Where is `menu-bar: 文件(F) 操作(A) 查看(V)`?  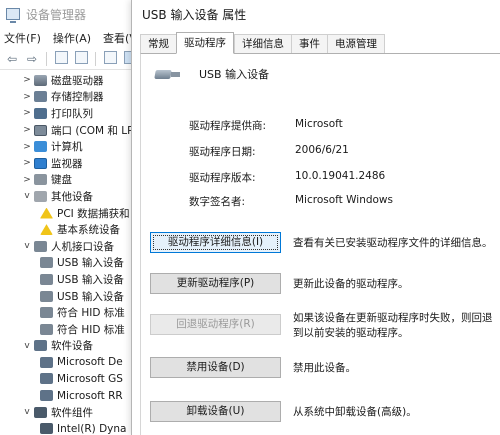
menu-bar: 文件(F) 操作(A) 查看(V) is located at coordinates (74, 38).